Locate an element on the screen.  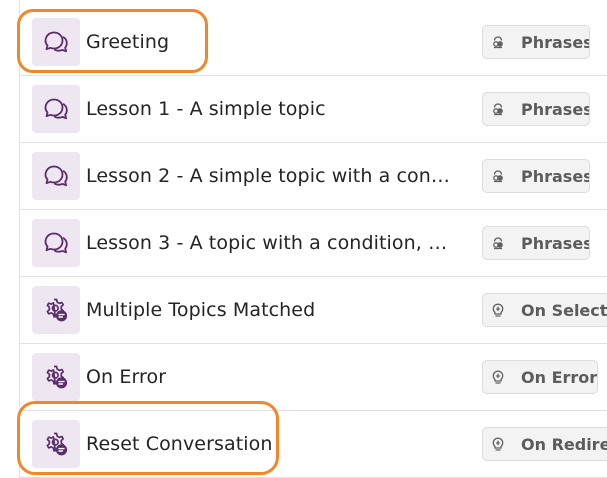
topic-title: Multiple Topics Matched is located at coordinates (272, 310).